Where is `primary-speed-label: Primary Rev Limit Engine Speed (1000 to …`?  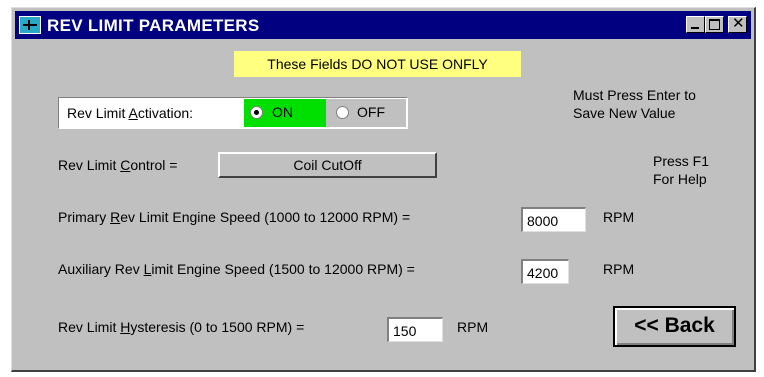 primary-speed-label: Primary Rev Limit Engine Speed (1000 to … is located at coordinates (234, 217).